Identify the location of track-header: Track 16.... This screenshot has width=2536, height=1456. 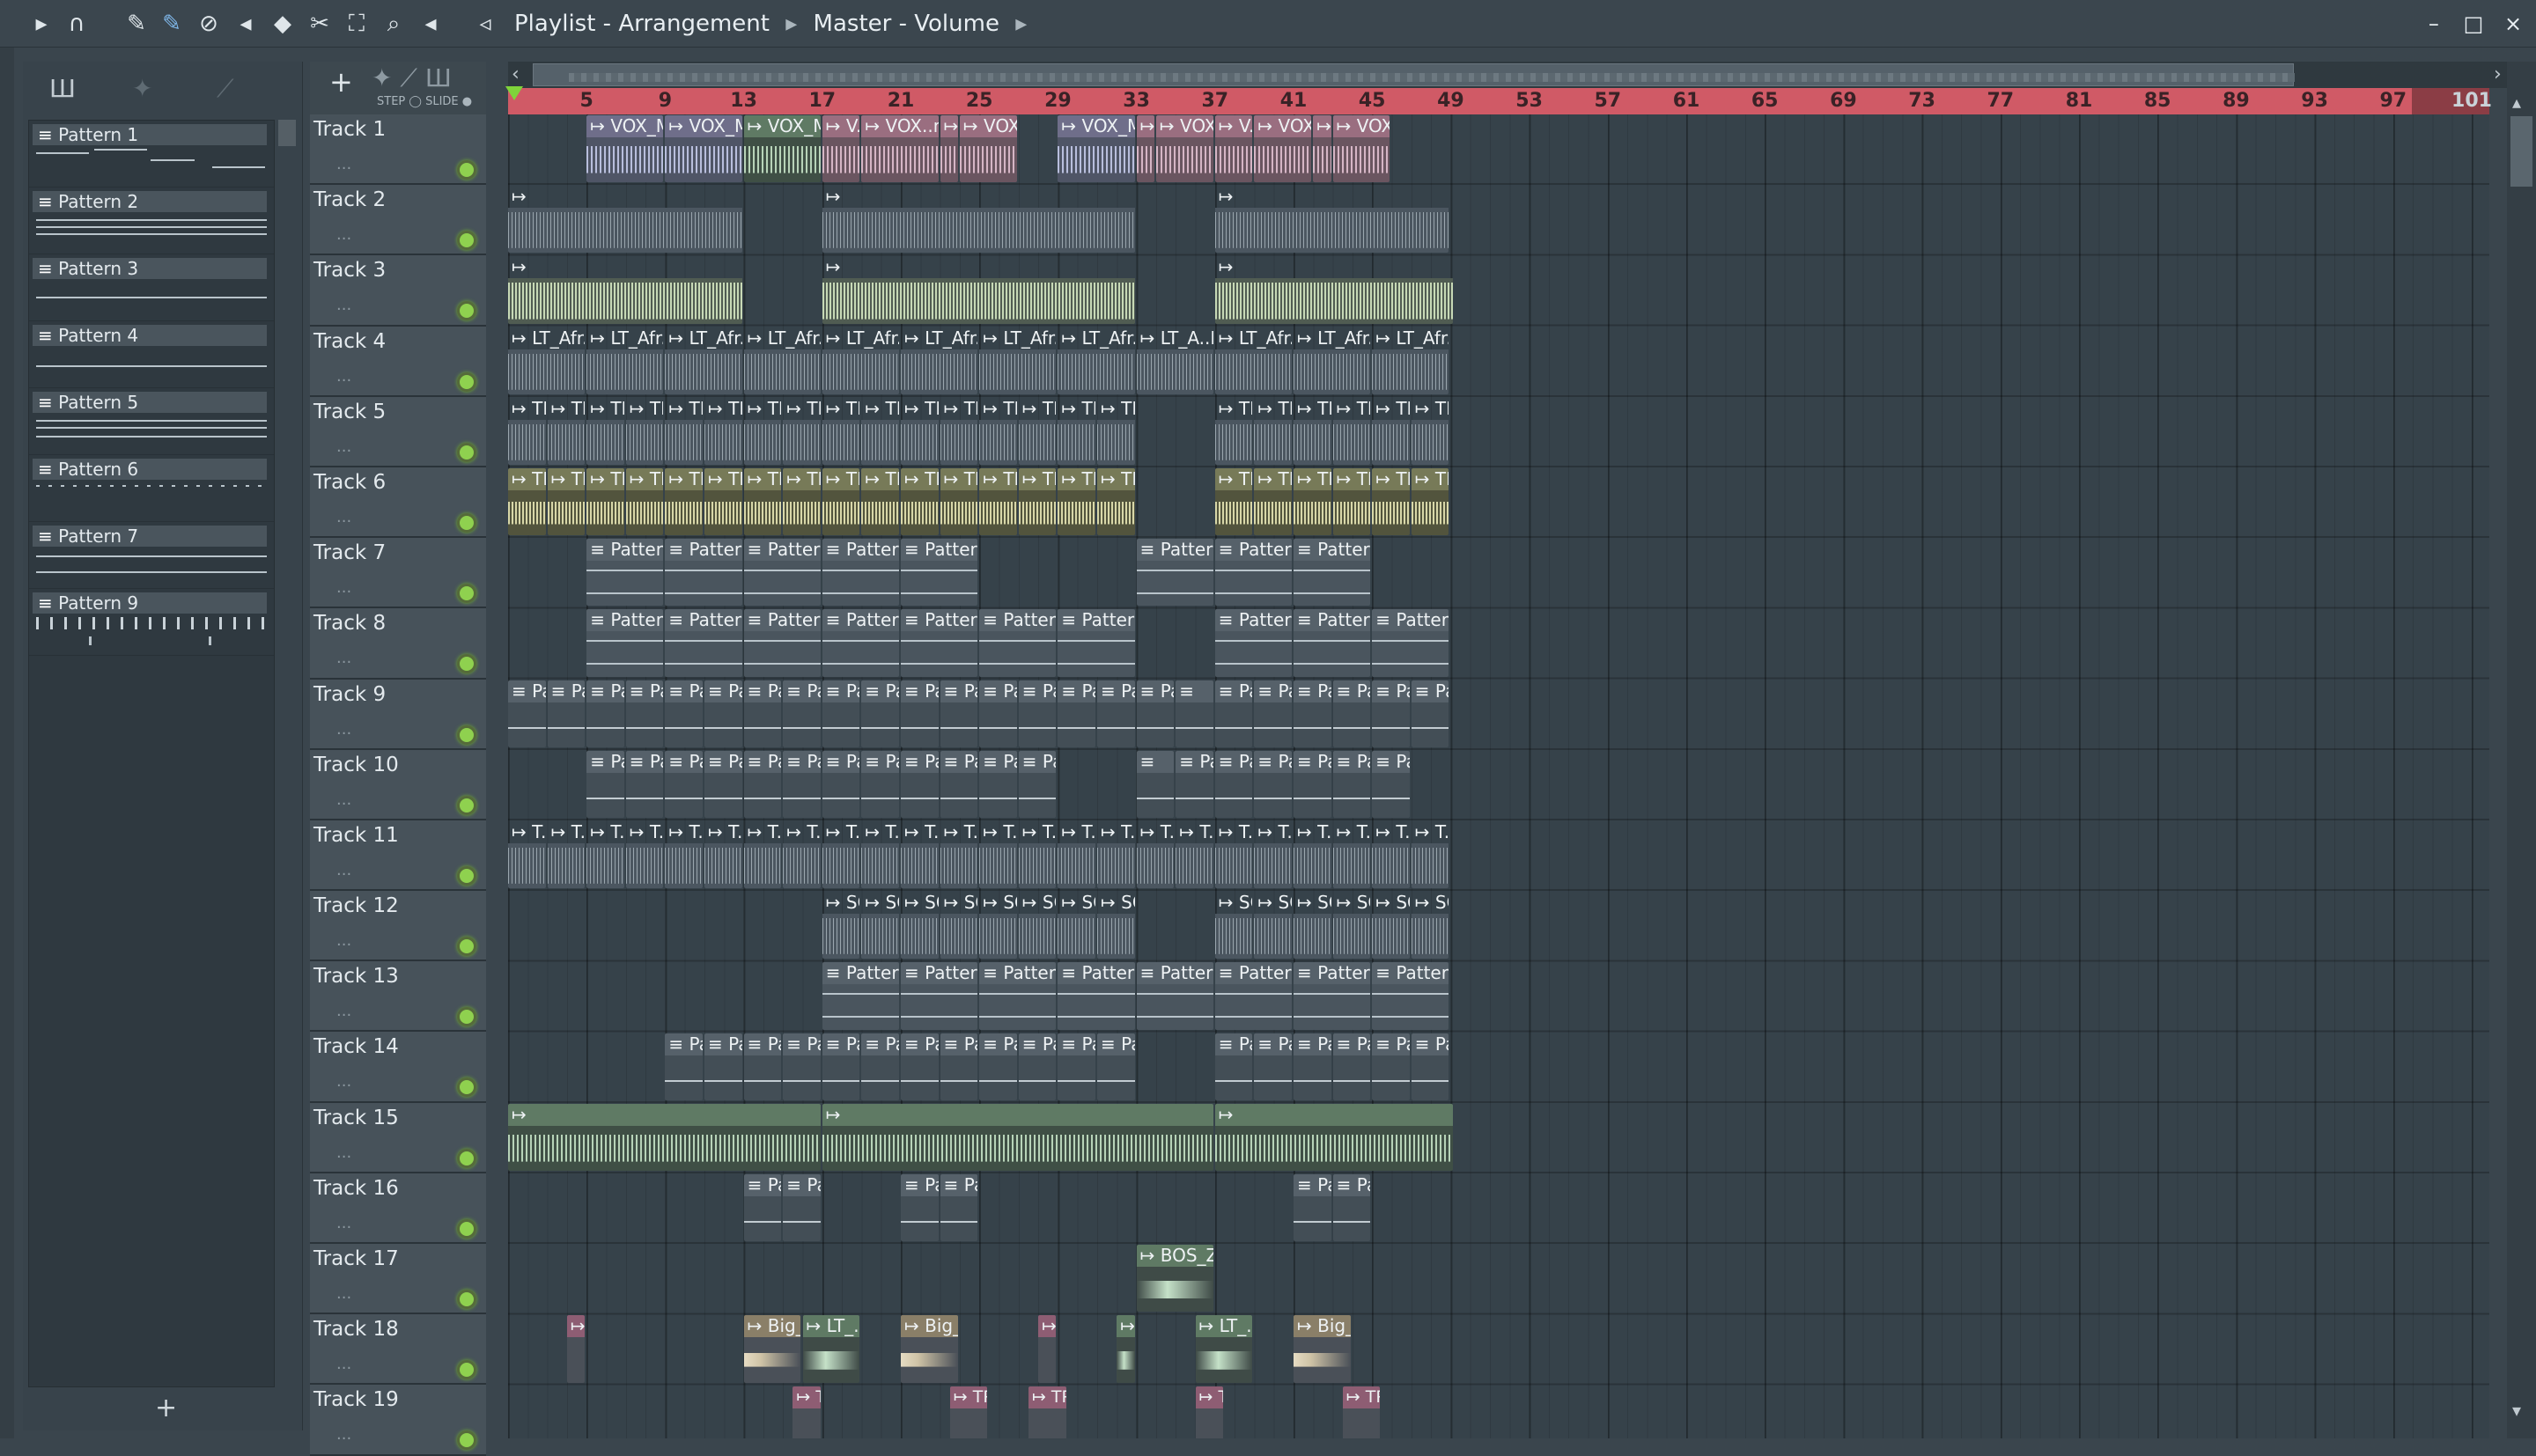
(398, 1208).